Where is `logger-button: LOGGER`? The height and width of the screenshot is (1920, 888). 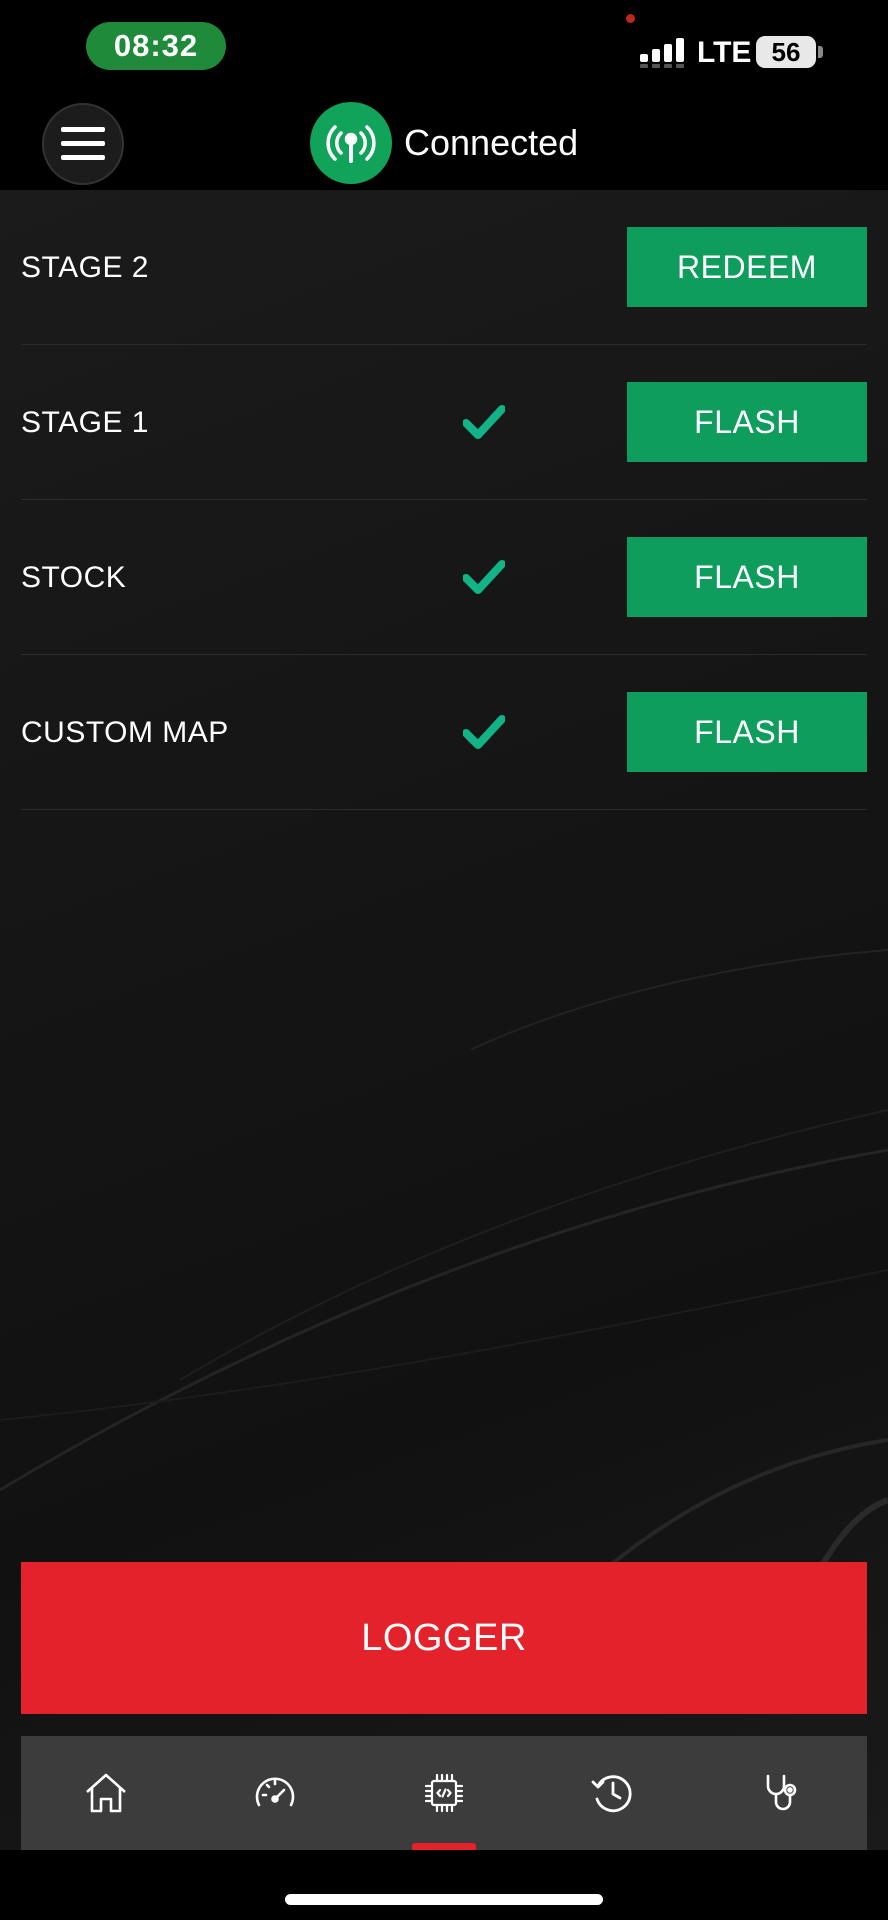 logger-button: LOGGER is located at coordinates (444, 1638).